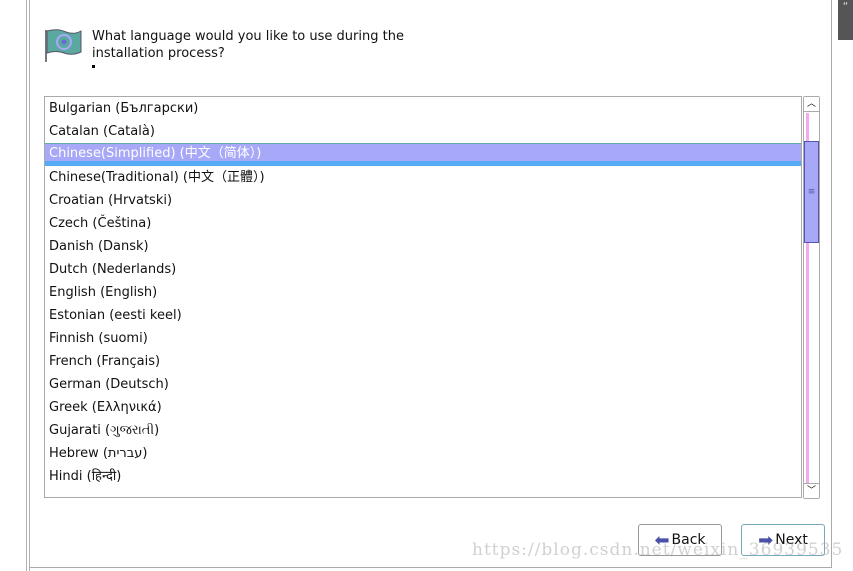 The width and height of the screenshot is (853, 571). Describe the element at coordinates (658, 550) in the screenshot. I see `watermark: https://blog.csdn.net/weixin_36939535` at that location.